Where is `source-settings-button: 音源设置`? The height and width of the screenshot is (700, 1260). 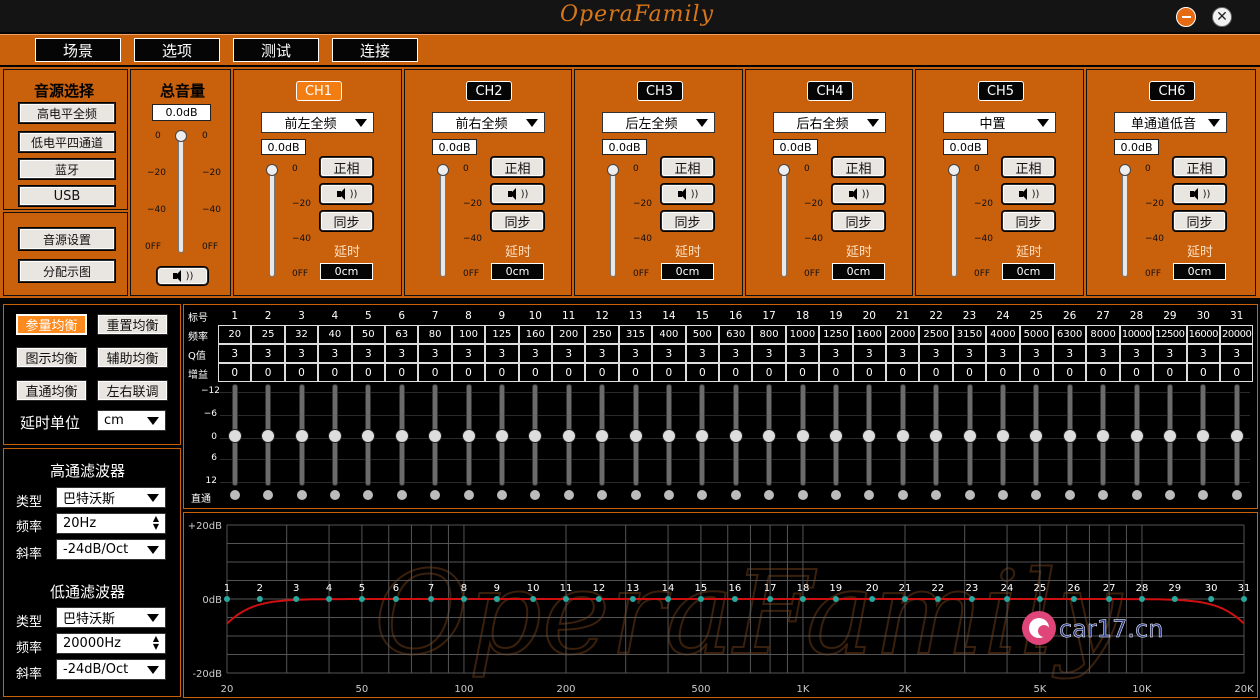
source-settings-button: 音源设置 is located at coordinates (67, 239).